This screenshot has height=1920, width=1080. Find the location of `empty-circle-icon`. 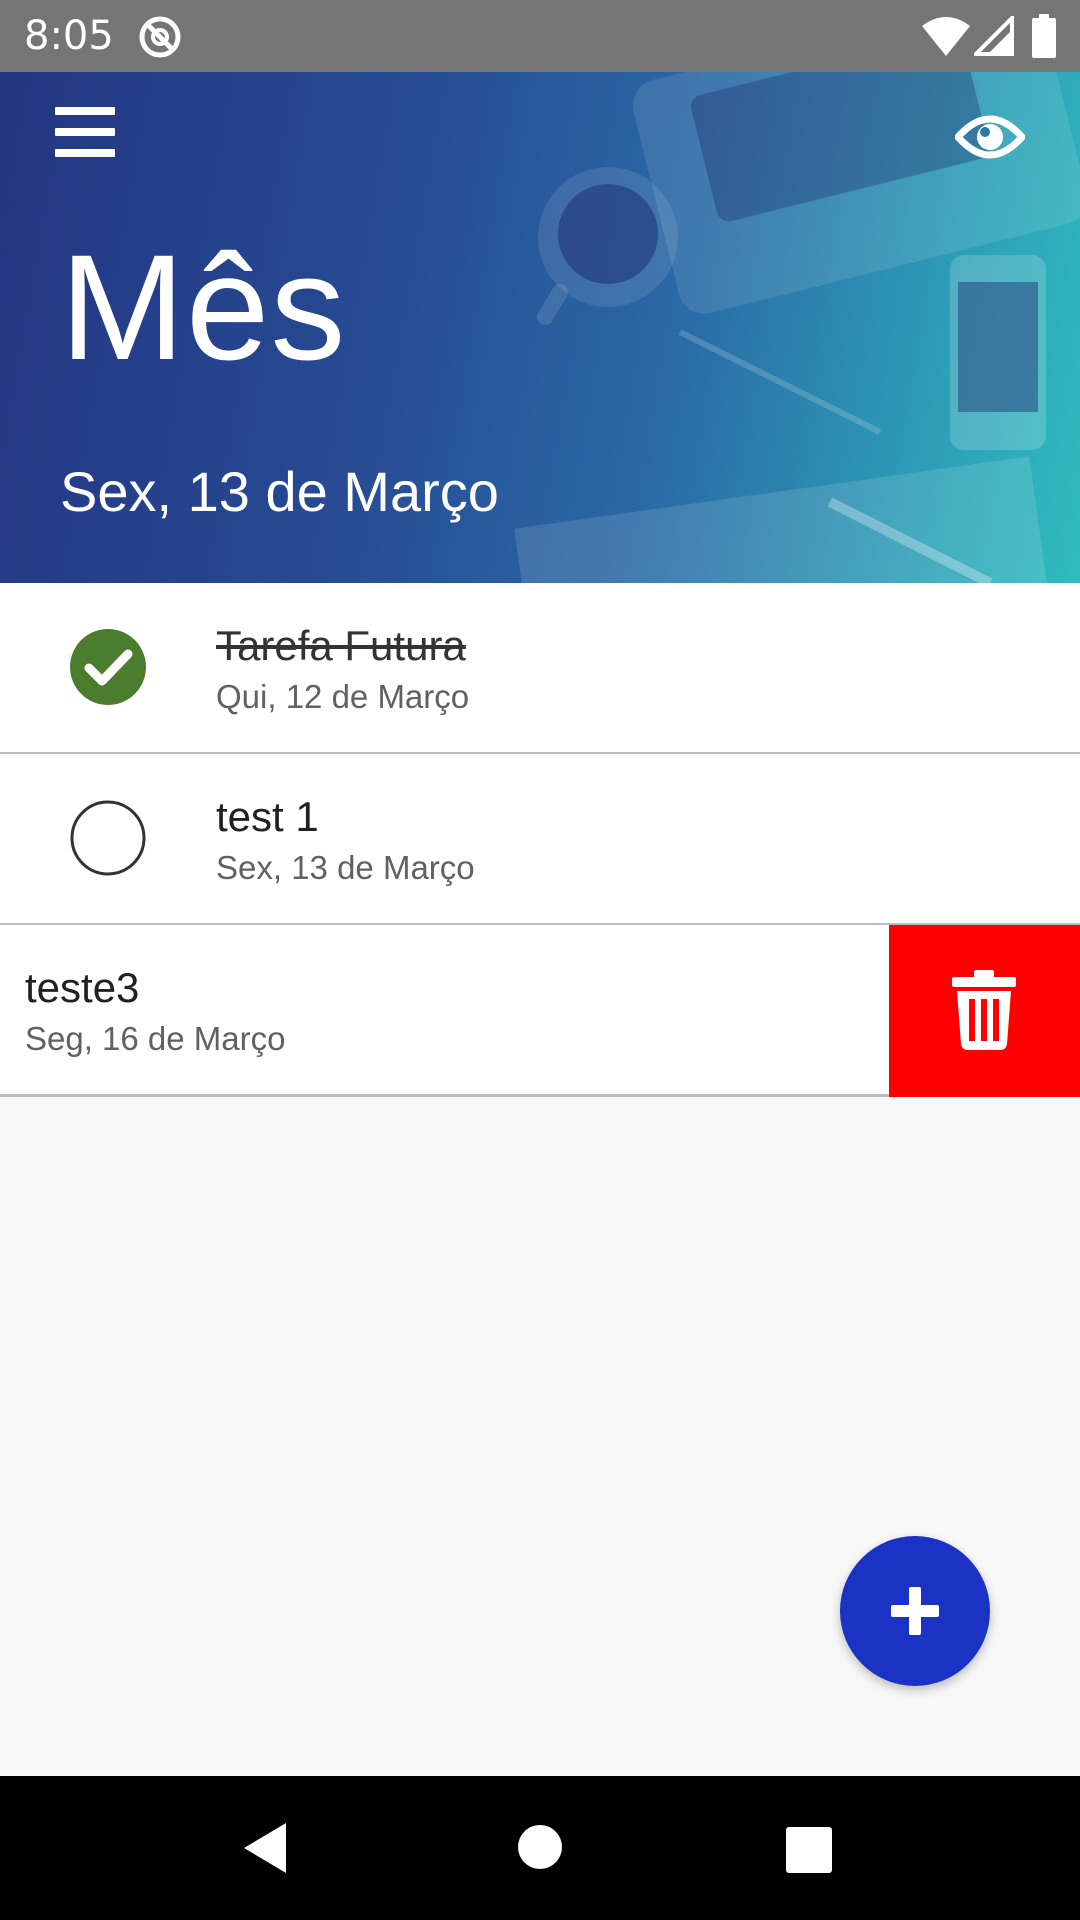

empty-circle-icon is located at coordinates (108, 838).